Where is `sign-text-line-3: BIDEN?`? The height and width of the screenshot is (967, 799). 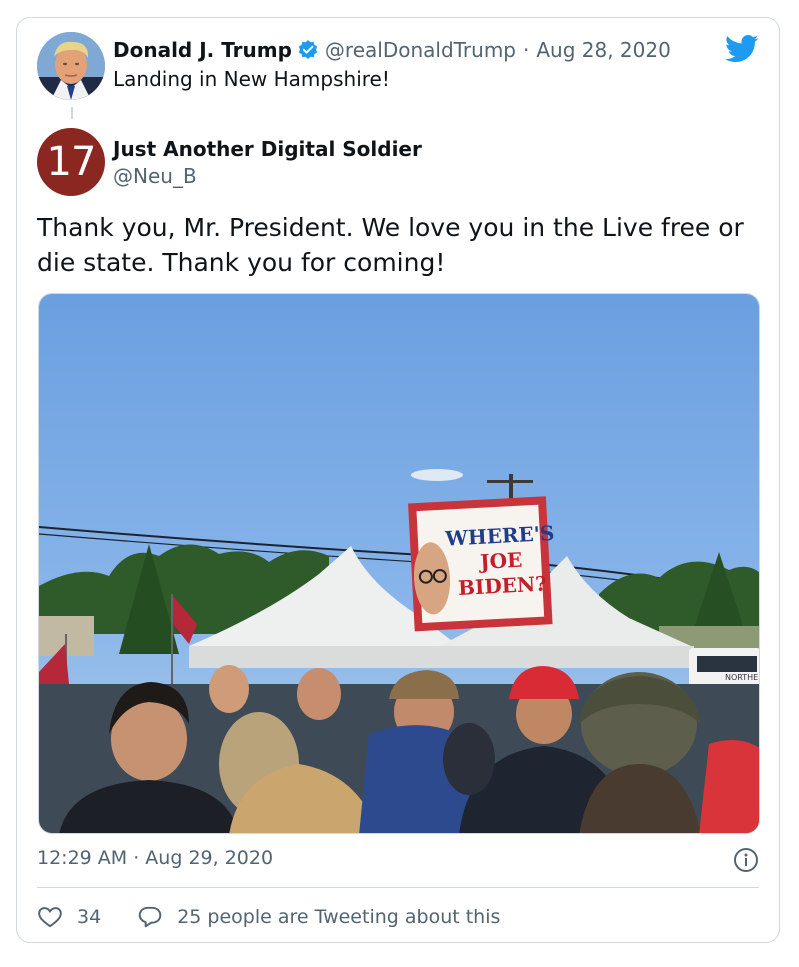 sign-text-line-3: BIDEN? is located at coordinates (502, 585).